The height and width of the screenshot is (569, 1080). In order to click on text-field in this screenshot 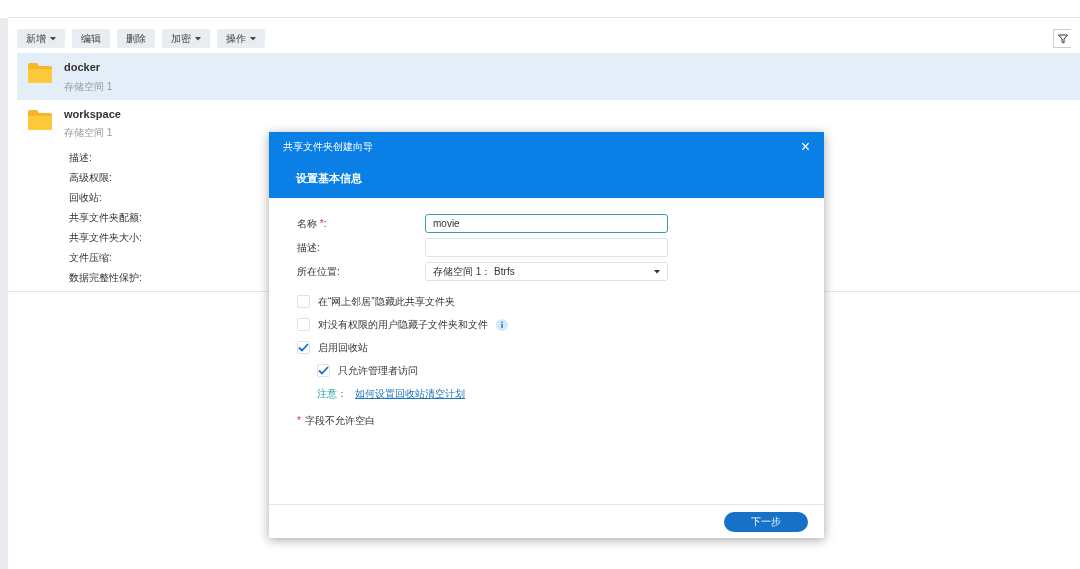, I will do `click(546, 247)`.